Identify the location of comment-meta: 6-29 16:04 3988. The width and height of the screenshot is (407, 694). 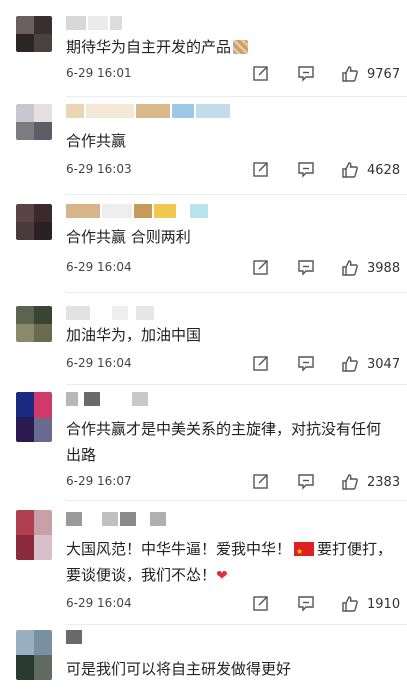
(233, 268).